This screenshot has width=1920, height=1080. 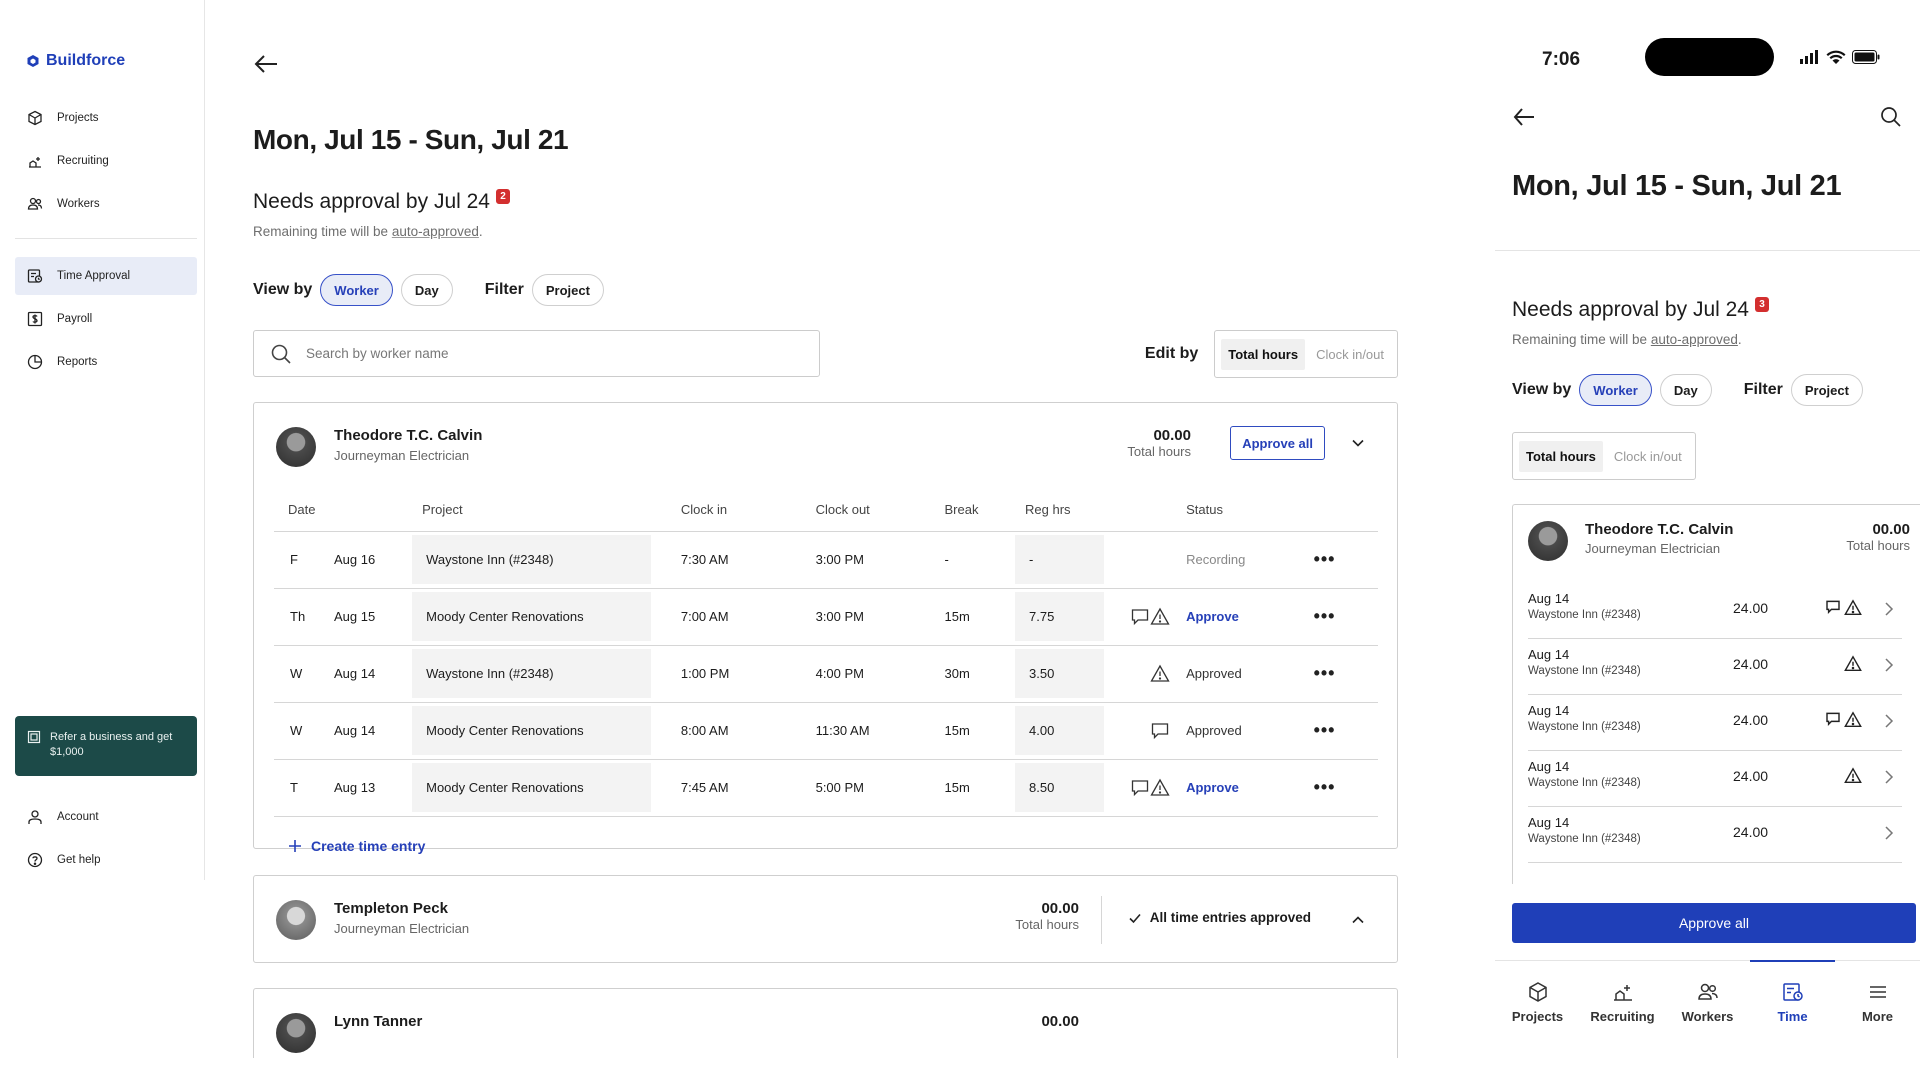 I want to click on tab-workers: Workers, so click(x=1707, y=1005).